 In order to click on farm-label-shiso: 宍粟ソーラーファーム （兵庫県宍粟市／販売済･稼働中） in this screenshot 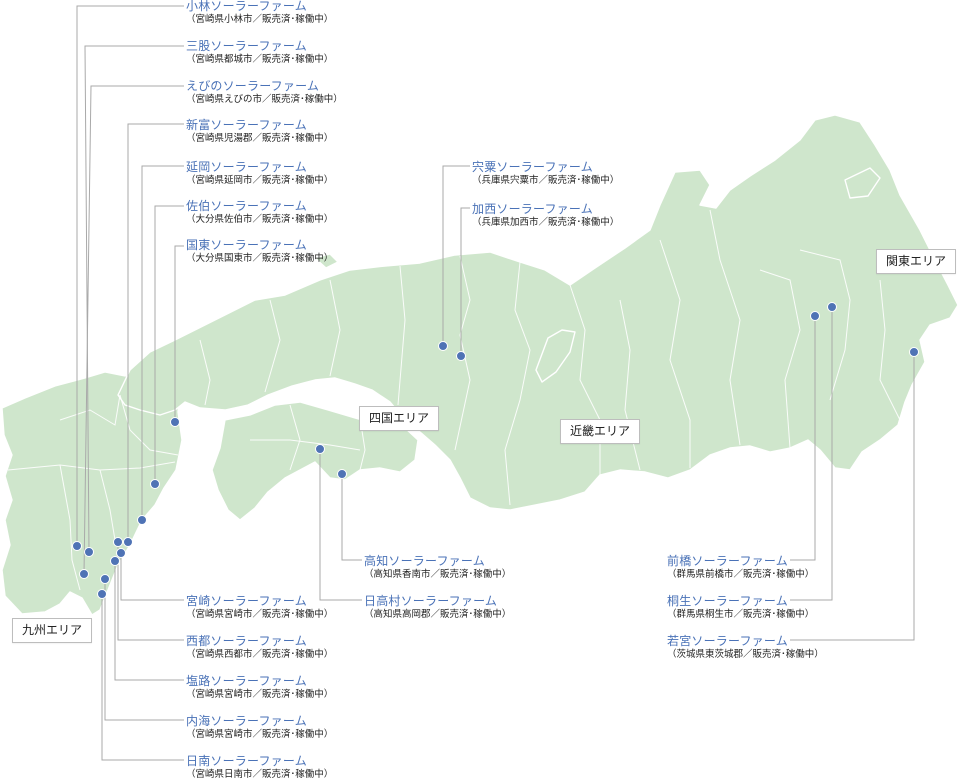, I will do `click(545, 173)`.